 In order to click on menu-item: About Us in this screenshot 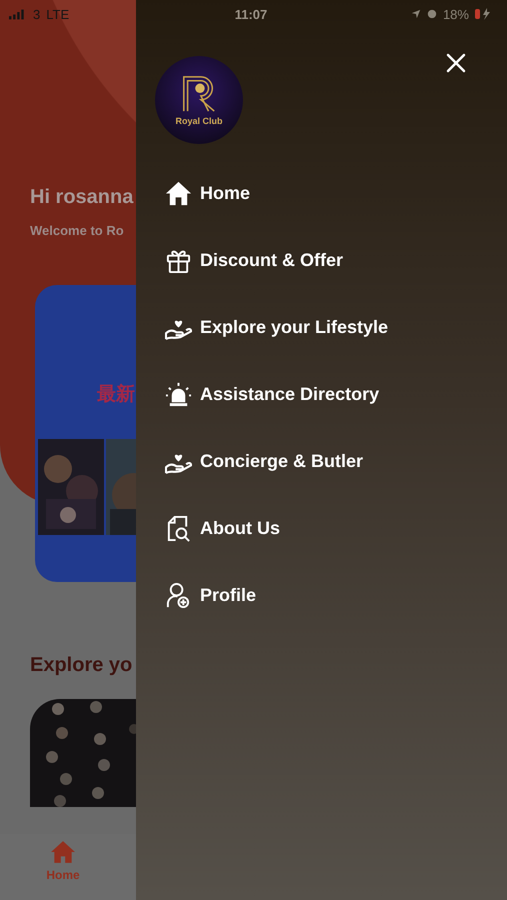, I will do `click(208, 528)`.